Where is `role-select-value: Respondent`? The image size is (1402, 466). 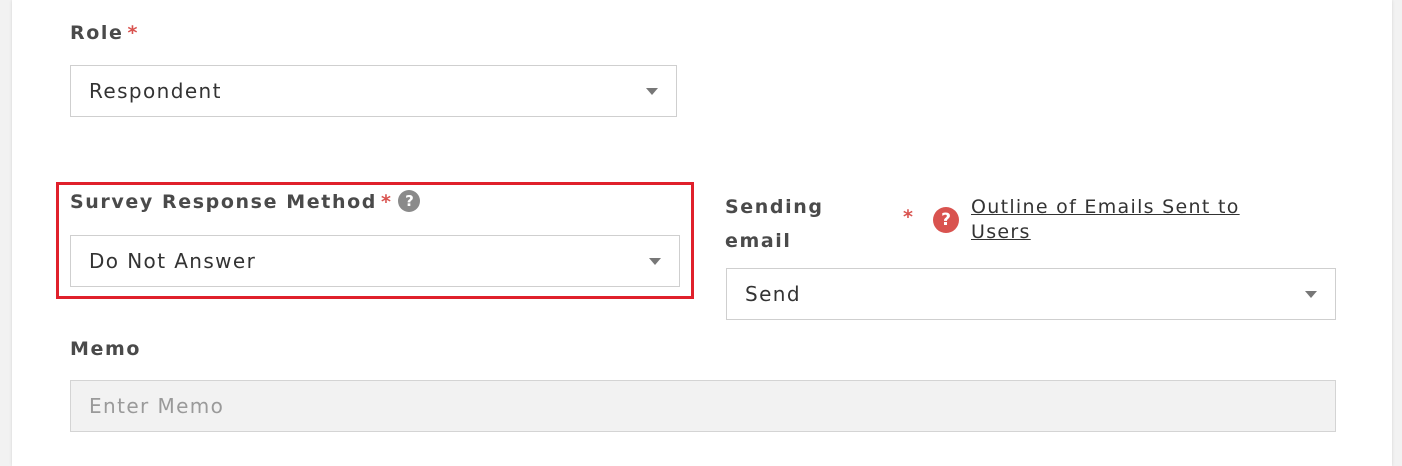
role-select-value: Respondent is located at coordinates (155, 91).